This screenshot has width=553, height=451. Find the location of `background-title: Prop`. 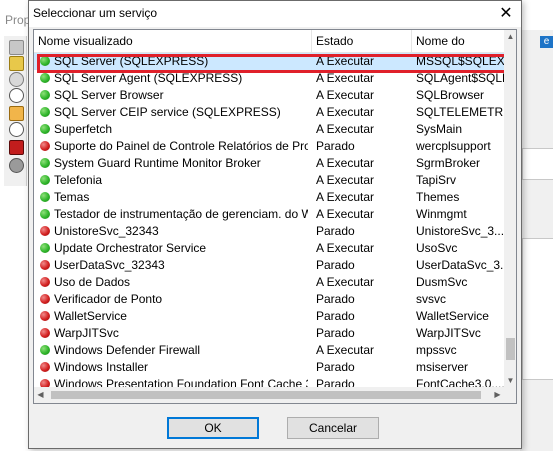

background-title: Prop is located at coordinates (18, 20).